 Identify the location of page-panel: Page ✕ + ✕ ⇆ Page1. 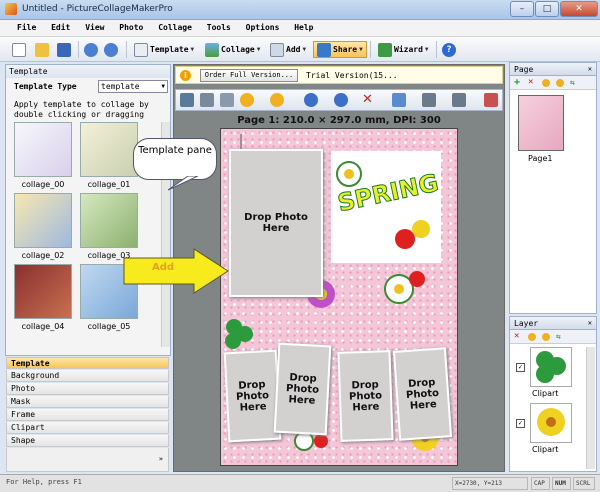
(553, 188).